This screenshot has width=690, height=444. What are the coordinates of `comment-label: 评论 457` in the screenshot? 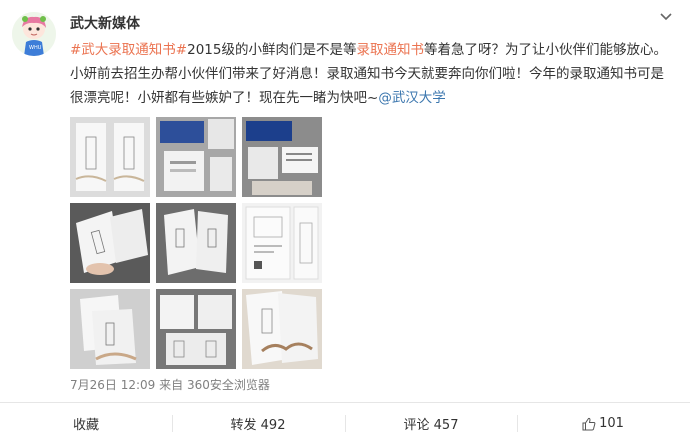 It's located at (431, 425).